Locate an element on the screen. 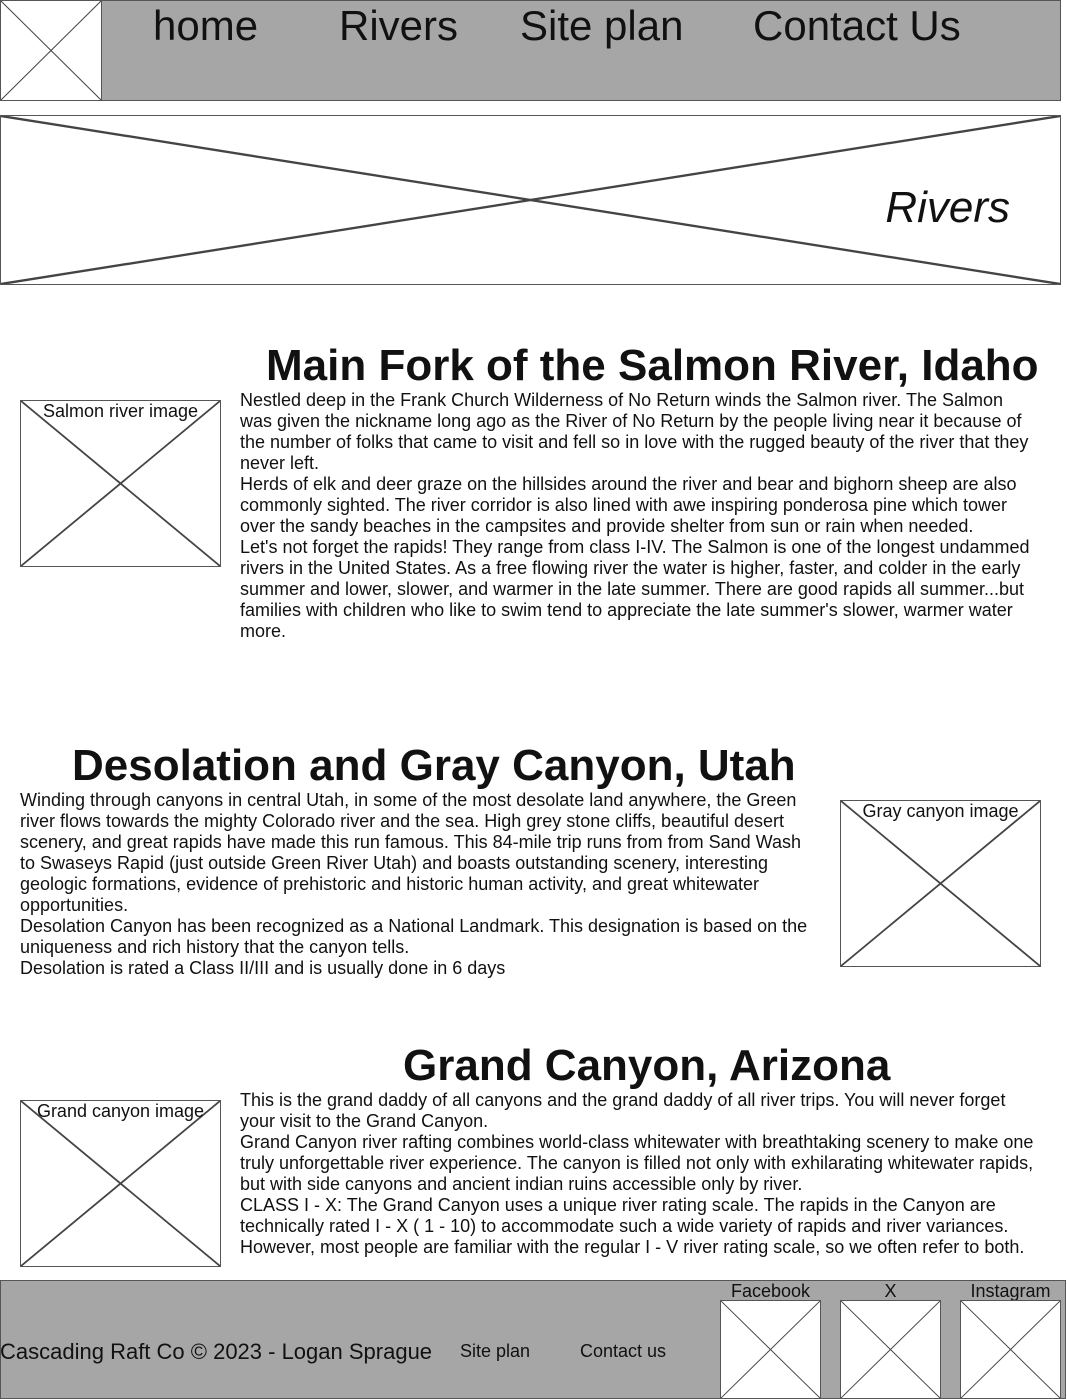 The image size is (1067, 1399). footer-copyright: Cascading Raft Co © 2023 - Logan Sprague is located at coordinates (216, 1351).